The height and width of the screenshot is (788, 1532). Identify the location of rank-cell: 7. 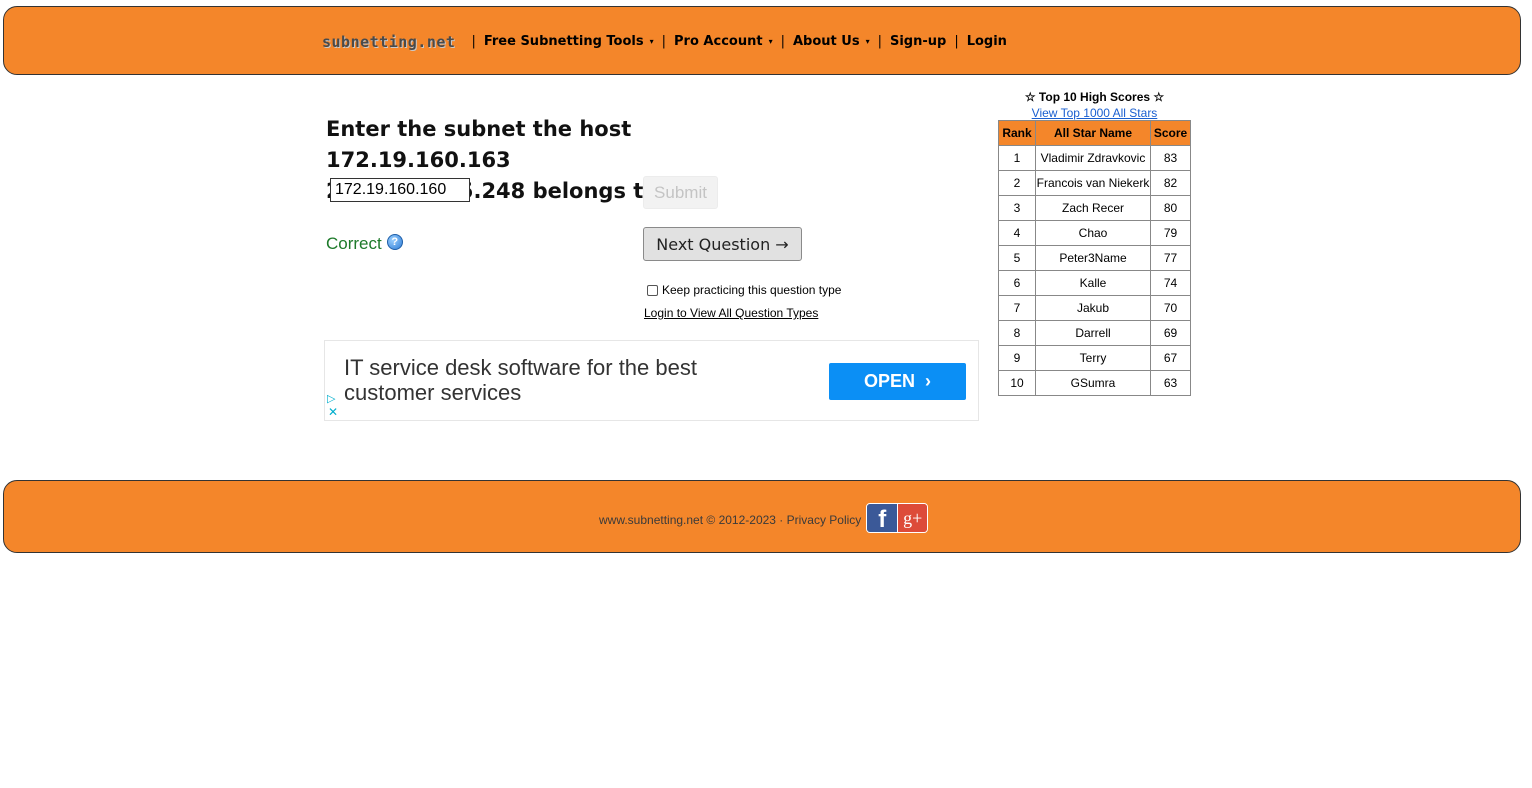
(1017, 308).